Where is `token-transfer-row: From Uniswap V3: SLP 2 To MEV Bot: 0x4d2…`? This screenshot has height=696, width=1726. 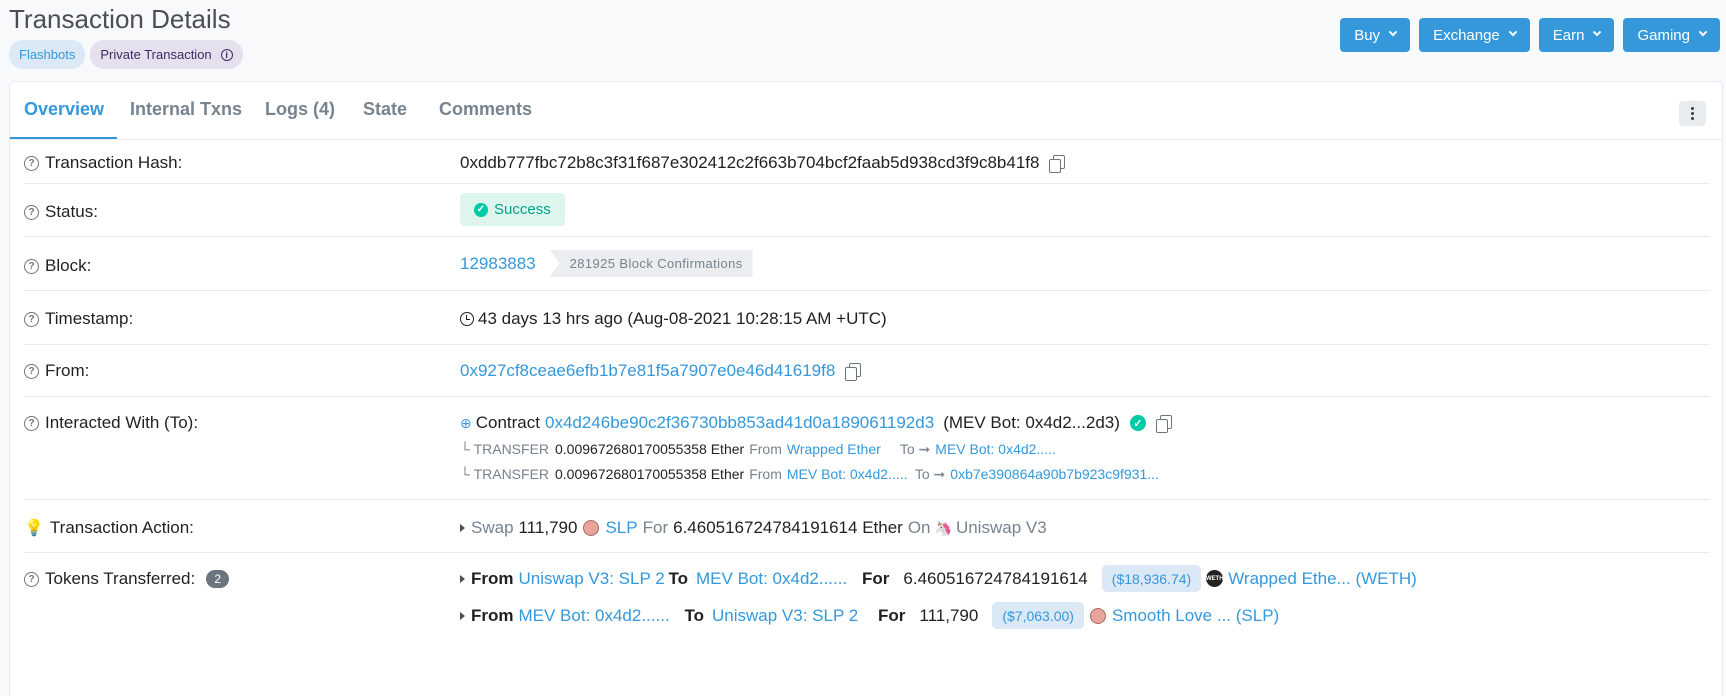 token-transfer-row: From Uniswap V3: SLP 2 To MEV Bot: 0x4d2… is located at coordinates (938, 578).